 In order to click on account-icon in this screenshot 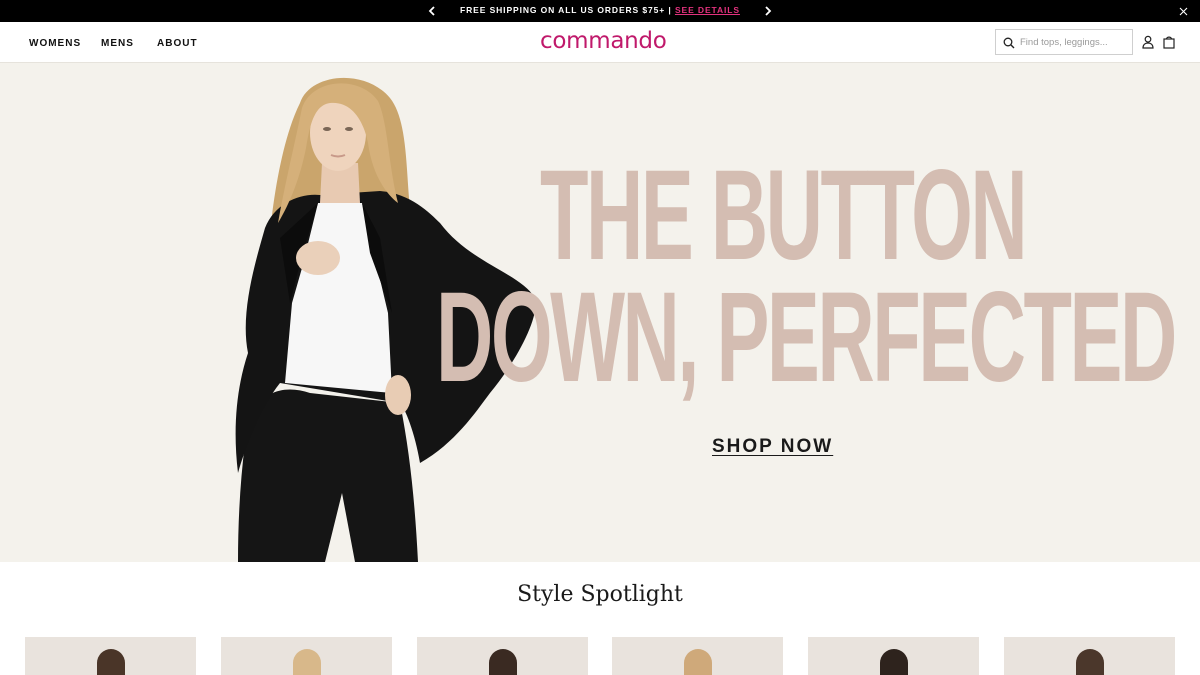, I will do `click(1148, 42)`.